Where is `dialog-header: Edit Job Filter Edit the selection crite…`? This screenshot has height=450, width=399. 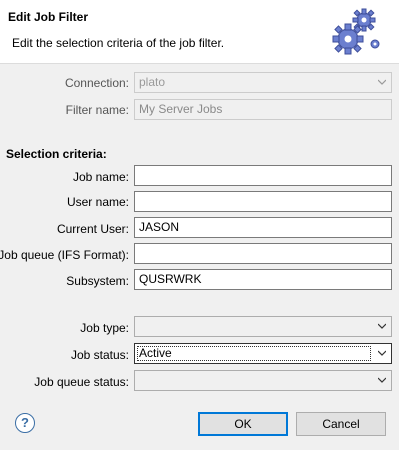
dialog-header: Edit Job Filter Edit the selection crite… is located at coordinates (199, 32).